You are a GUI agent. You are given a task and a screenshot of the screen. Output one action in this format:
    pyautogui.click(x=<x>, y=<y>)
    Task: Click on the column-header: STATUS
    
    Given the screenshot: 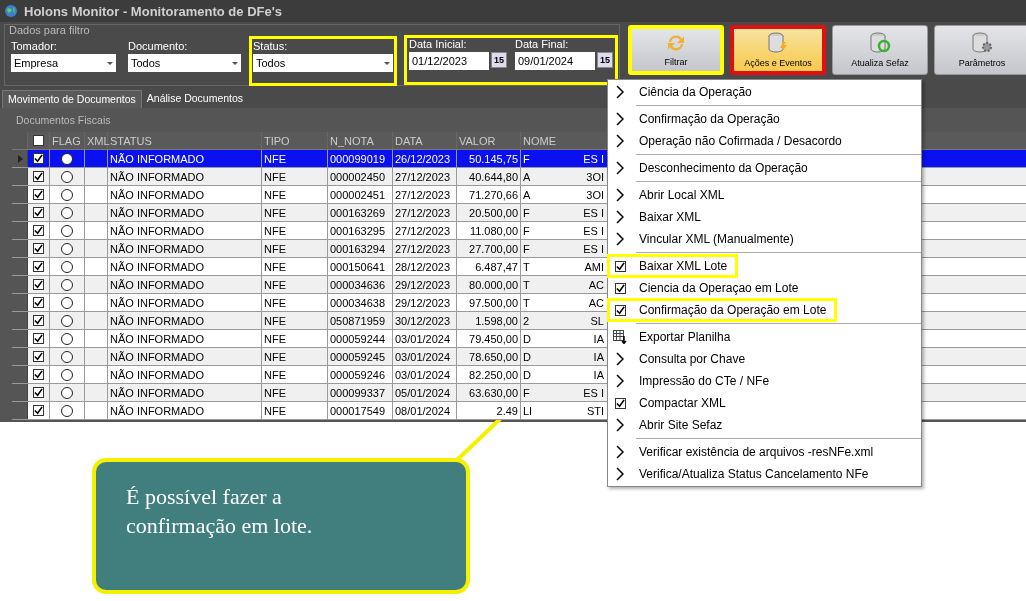 What is the action you would take?
    pyautogui.click(x=185, y=140)
    